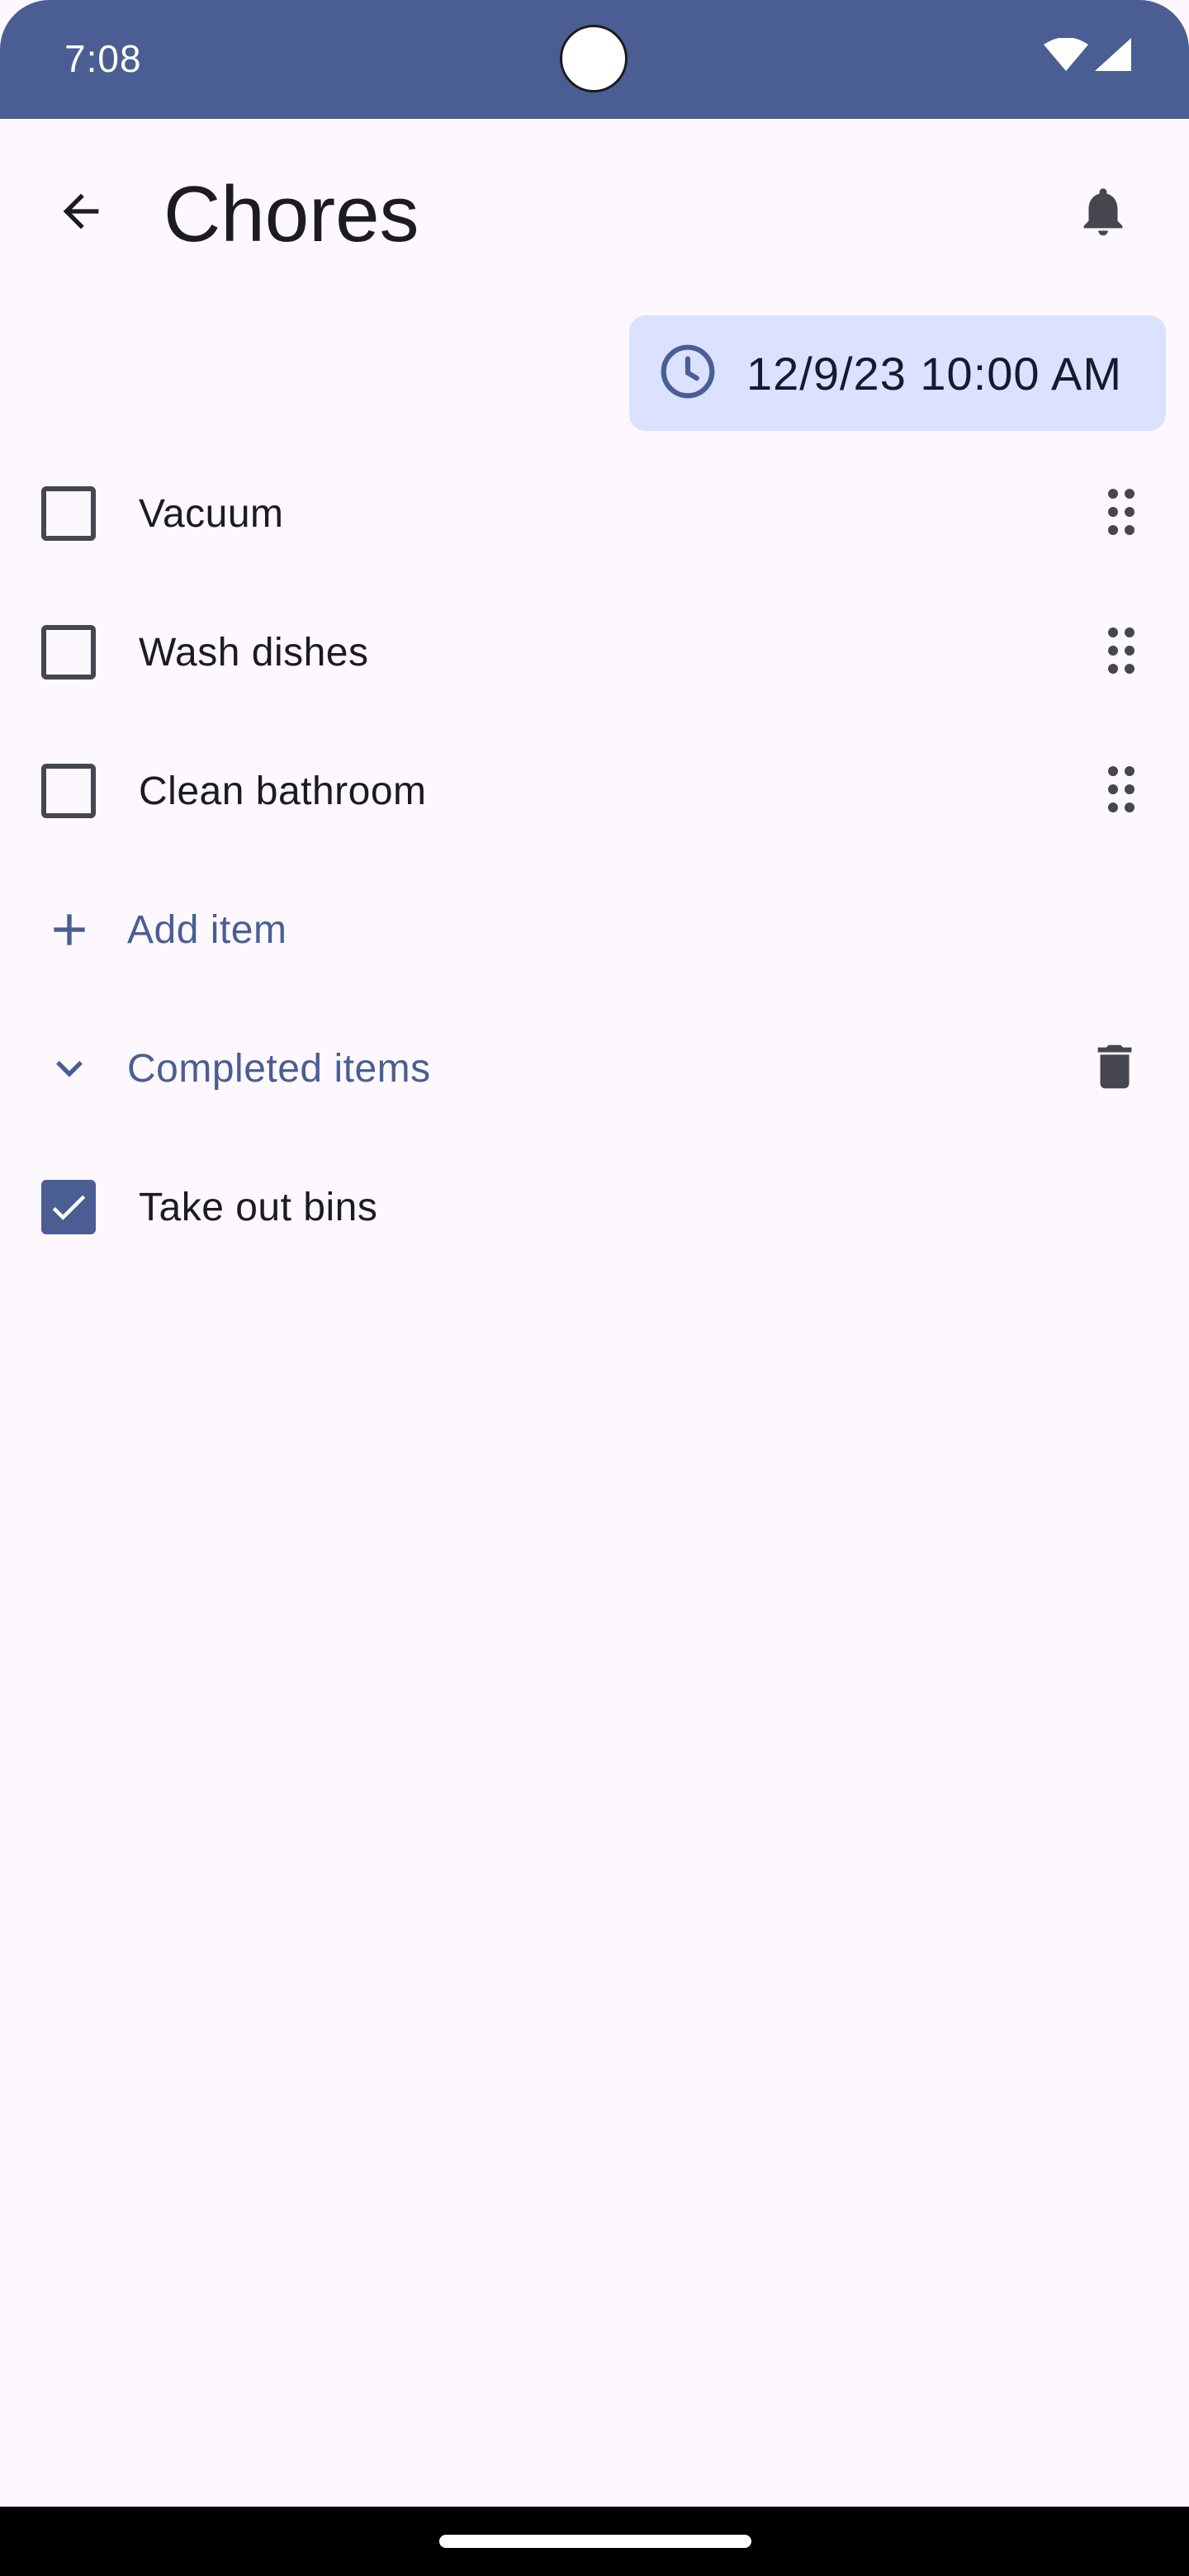 The image size is (1189, 2576). I want to click on arrow-back-icon, so click(80, 213).